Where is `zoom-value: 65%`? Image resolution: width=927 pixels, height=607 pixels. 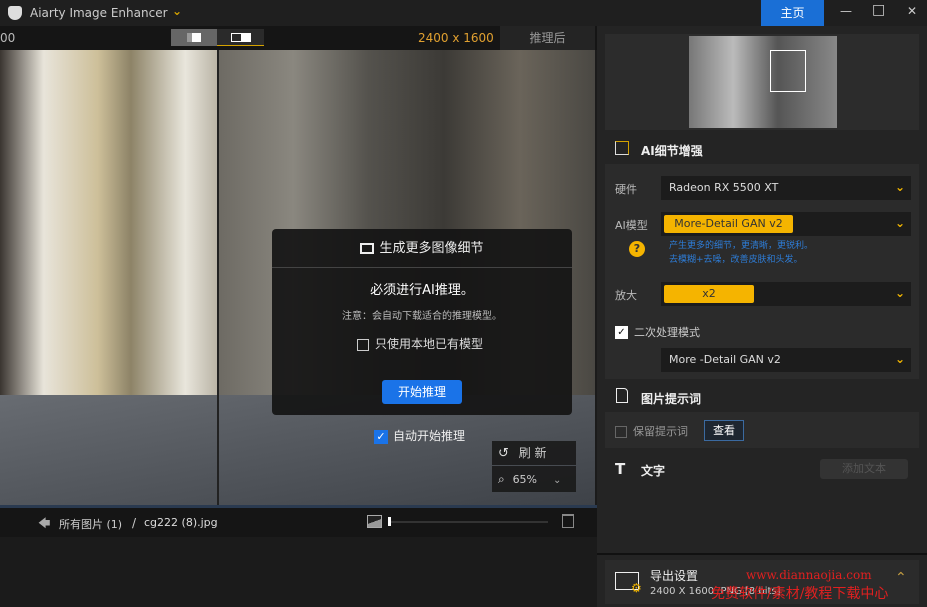 zoom-value: 65% is located at coordinates (525, 479).